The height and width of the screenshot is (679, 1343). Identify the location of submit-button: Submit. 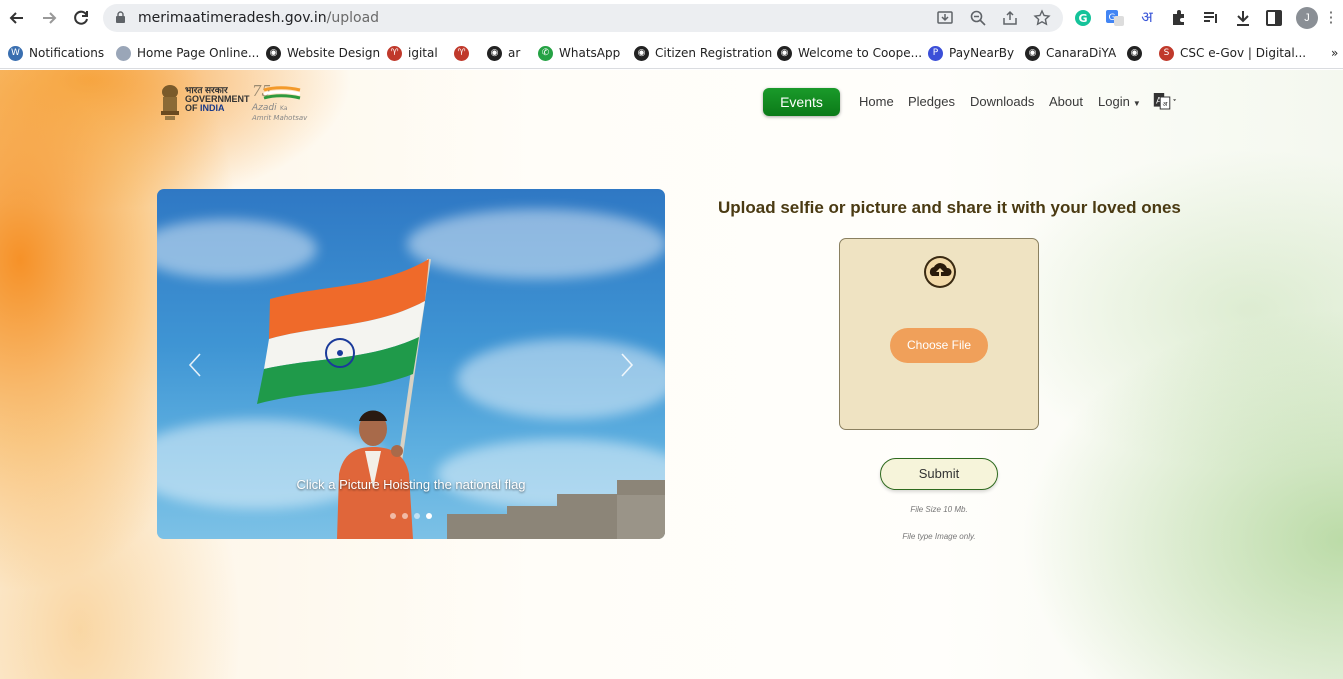
(939, 474).